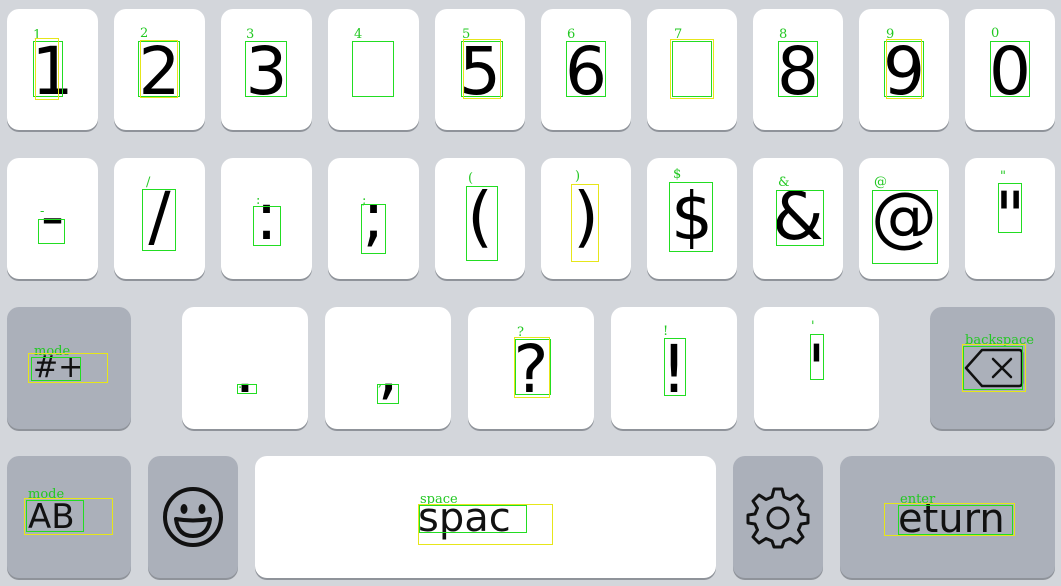 Image resolution: width=1061 pixels, height=586 pixels. Describe the element at coordinates (784, 182) in the screenshot. I see `key-hint-label: &` at that location.